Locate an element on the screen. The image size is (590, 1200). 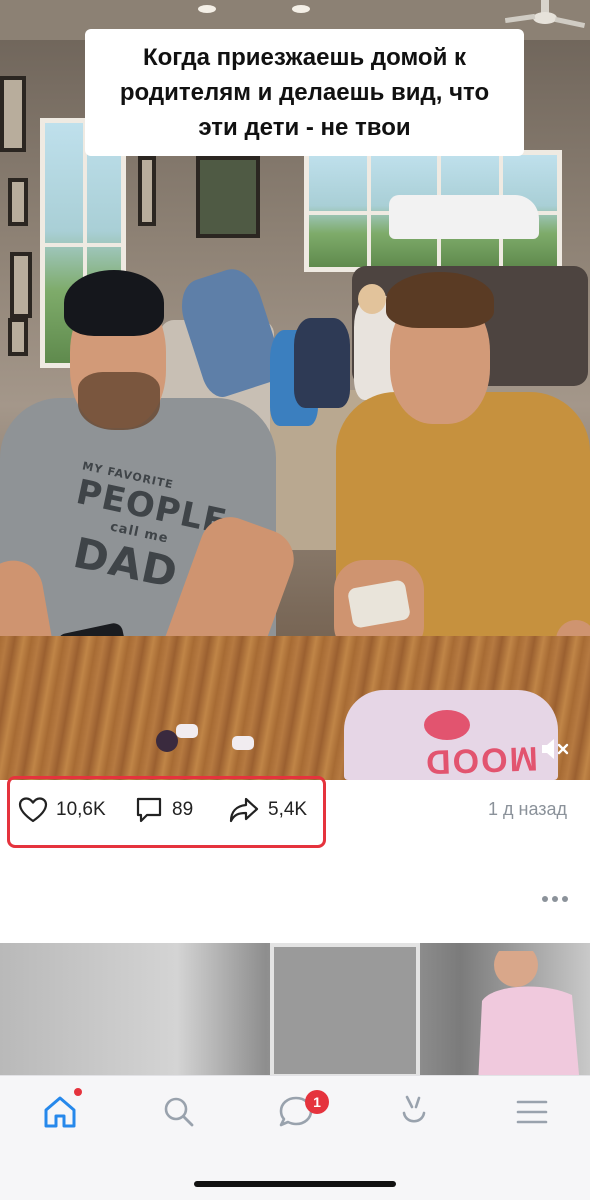
hair is located at coordinates (440, 300).